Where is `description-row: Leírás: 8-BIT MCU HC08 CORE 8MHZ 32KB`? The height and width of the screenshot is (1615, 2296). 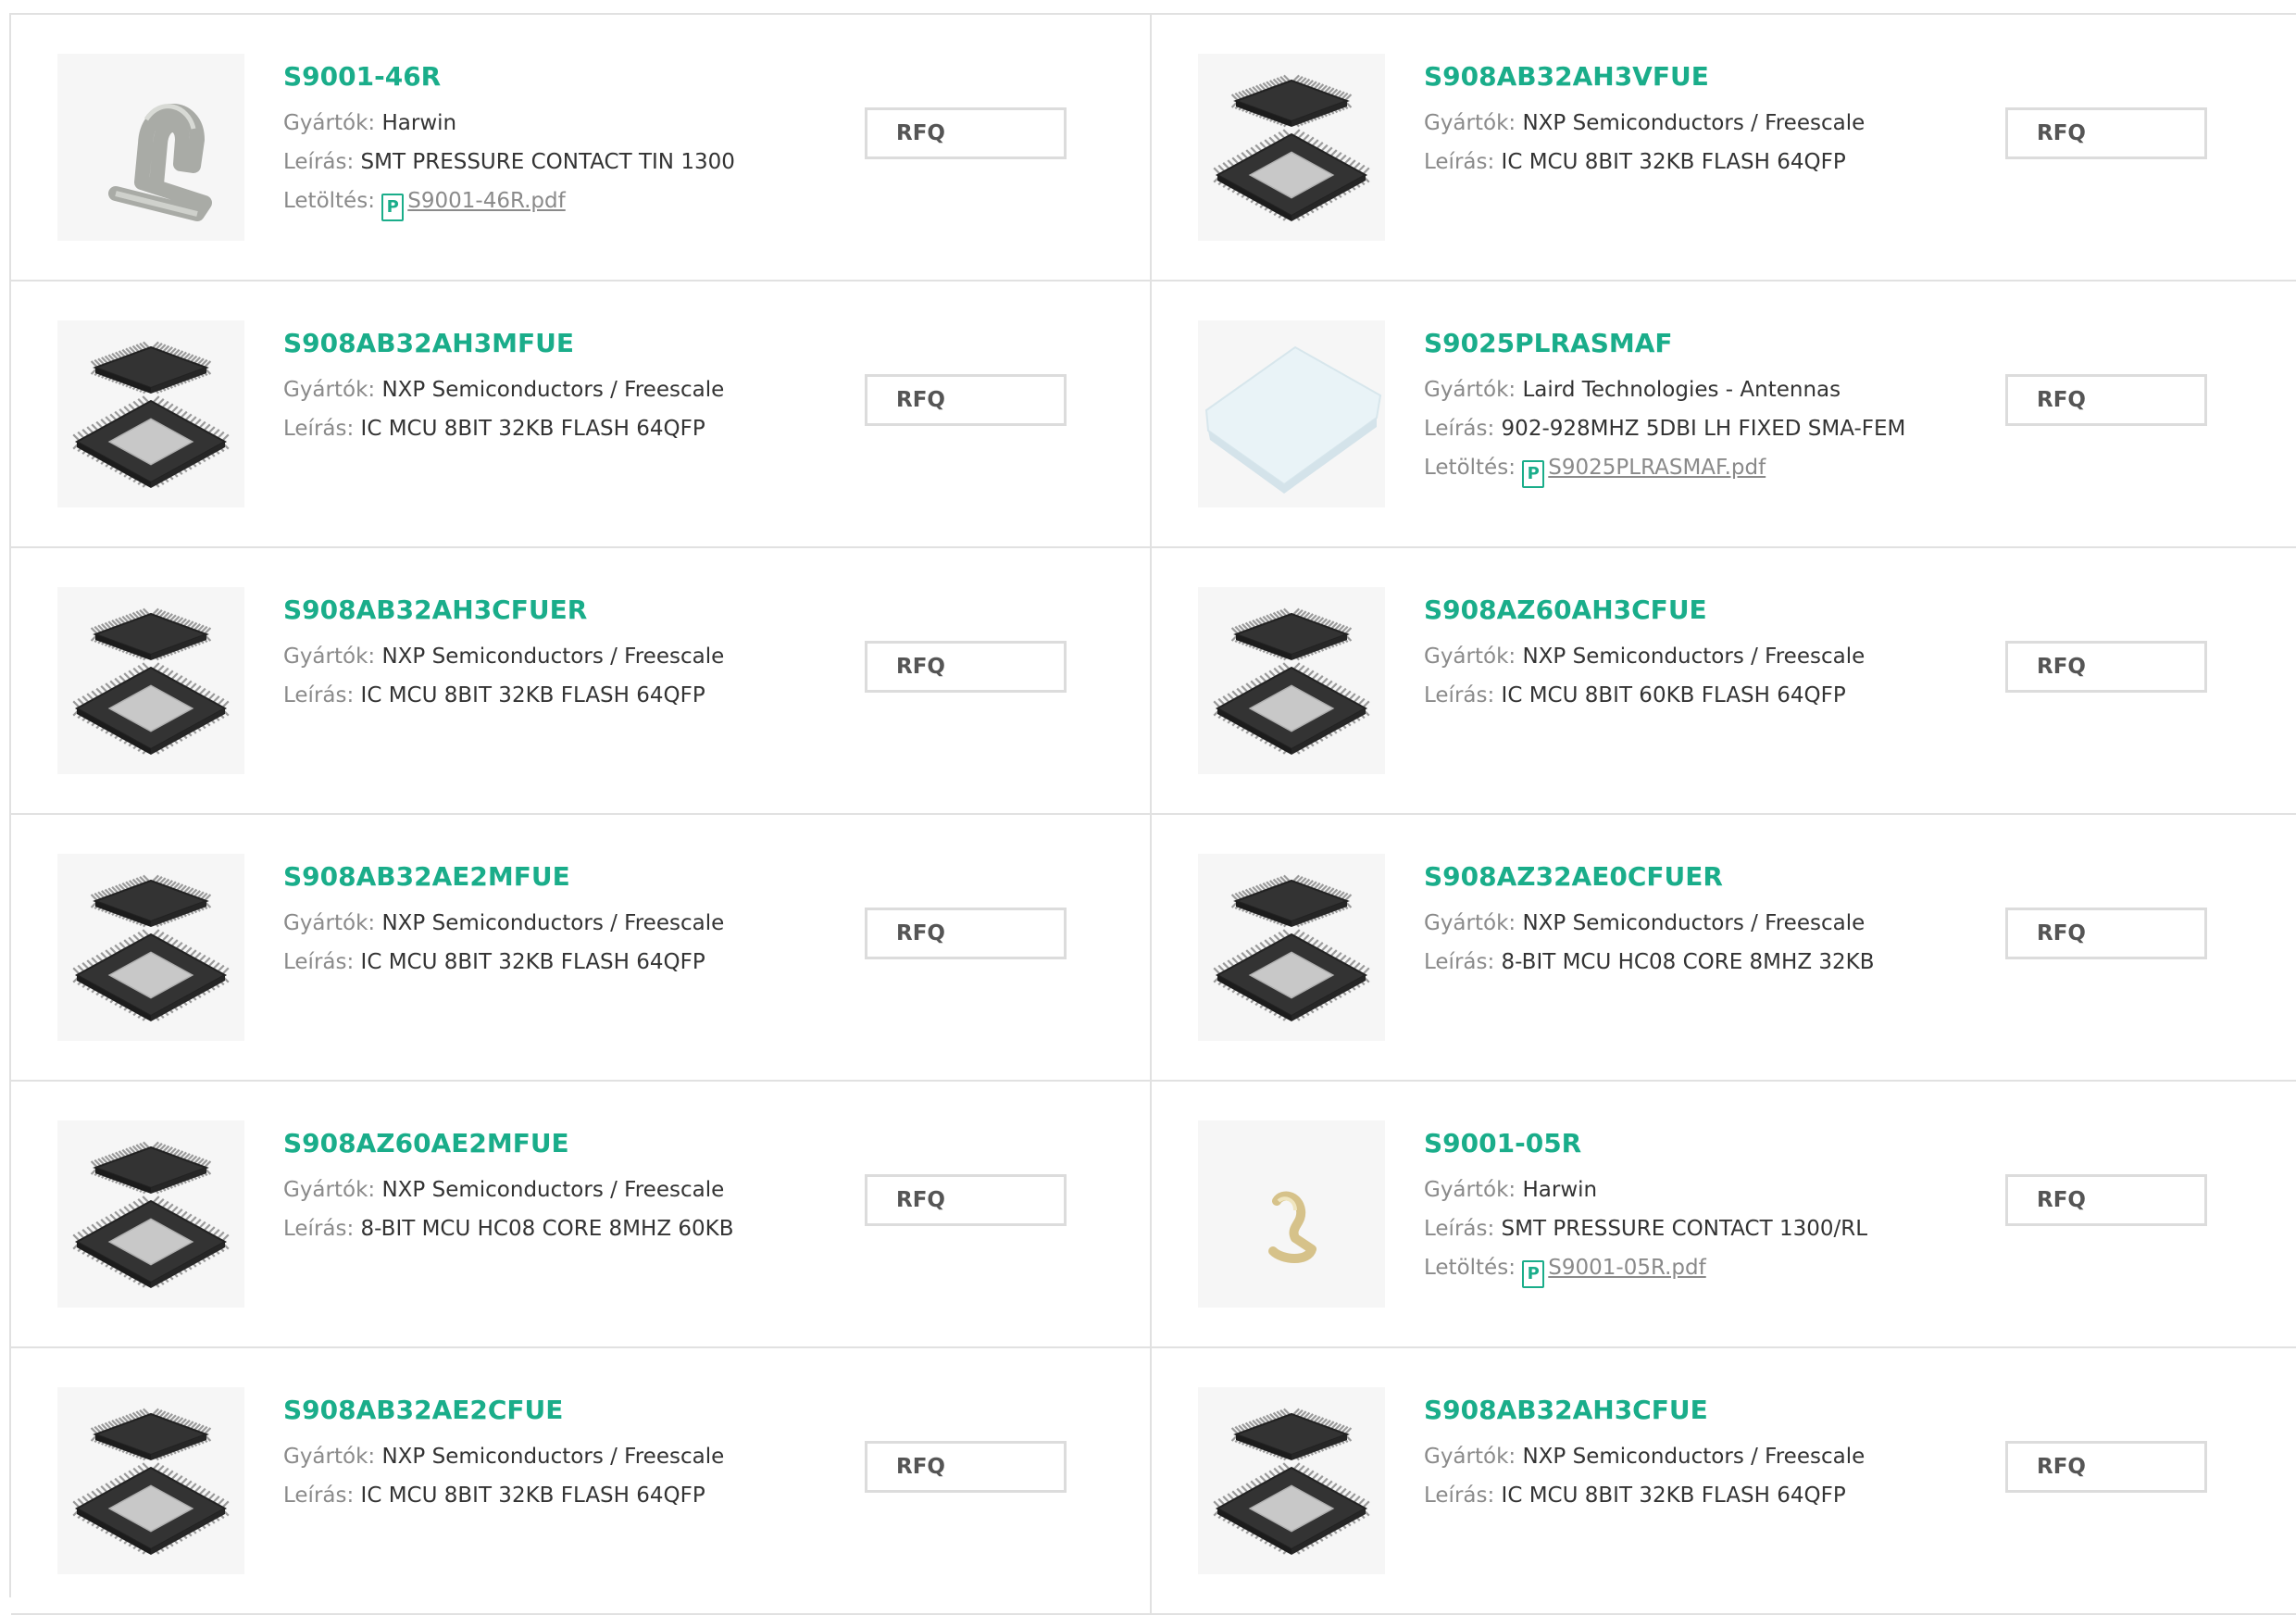
description-row: Leírás: 8-BIT MCU HC08 CORE 8MHZ 32KB is located at coordinates (1649, 963).